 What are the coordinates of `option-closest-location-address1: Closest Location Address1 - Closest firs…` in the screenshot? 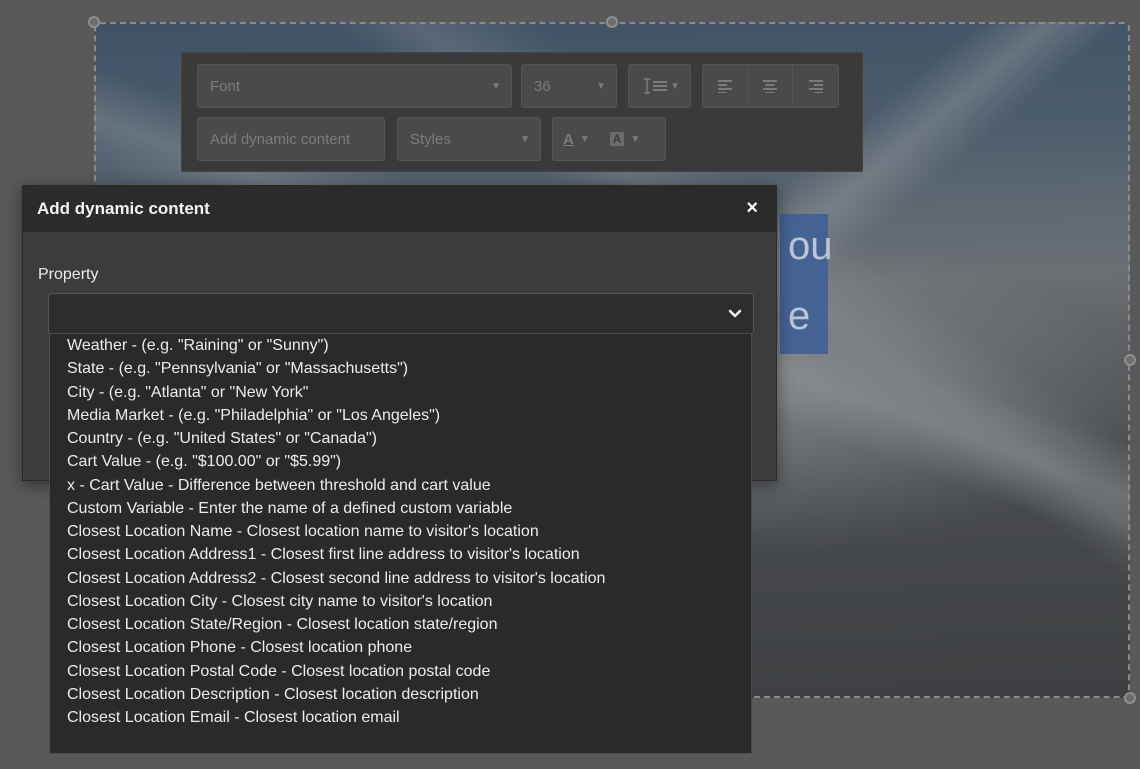 It's located at (400, 554).